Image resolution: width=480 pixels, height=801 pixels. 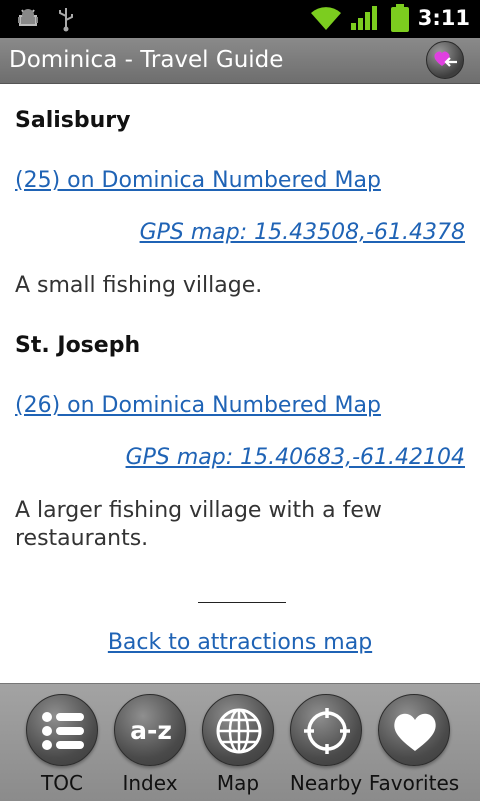 I want to click on numbered-map-link: (25) on Dominica Numbered Map, so click(x=198, y=180).